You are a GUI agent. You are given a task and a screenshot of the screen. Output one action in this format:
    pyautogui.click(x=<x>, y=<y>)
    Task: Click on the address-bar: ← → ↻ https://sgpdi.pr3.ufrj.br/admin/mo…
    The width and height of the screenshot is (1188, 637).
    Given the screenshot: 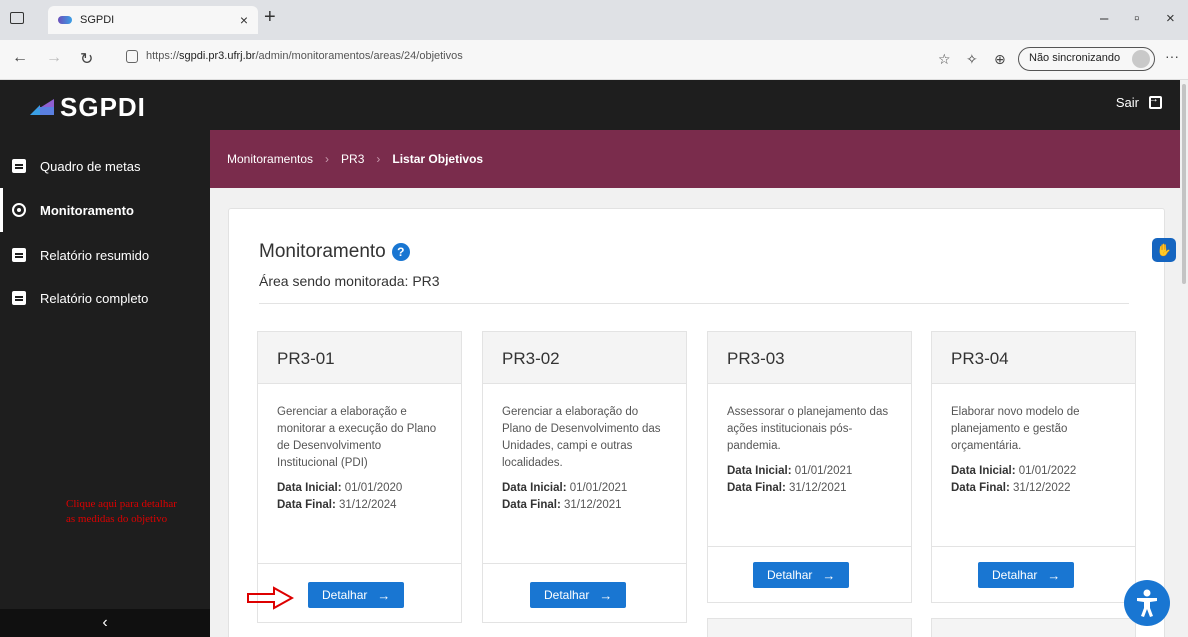 What is the action you would take?
    pyautogui.click(x=594, y=60)
    